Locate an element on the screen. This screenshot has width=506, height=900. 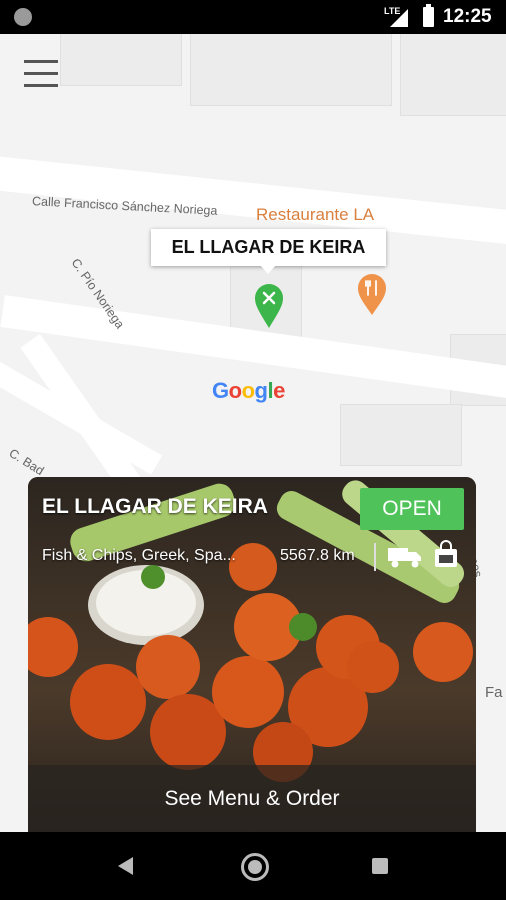
battery-icon is located at coordinates (428, 15).